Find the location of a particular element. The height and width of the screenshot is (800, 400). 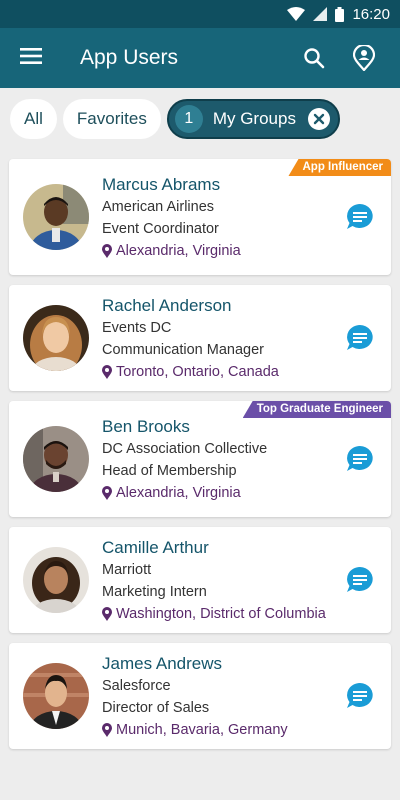

user-company: Salesforce is located at coordinates (136, 686).